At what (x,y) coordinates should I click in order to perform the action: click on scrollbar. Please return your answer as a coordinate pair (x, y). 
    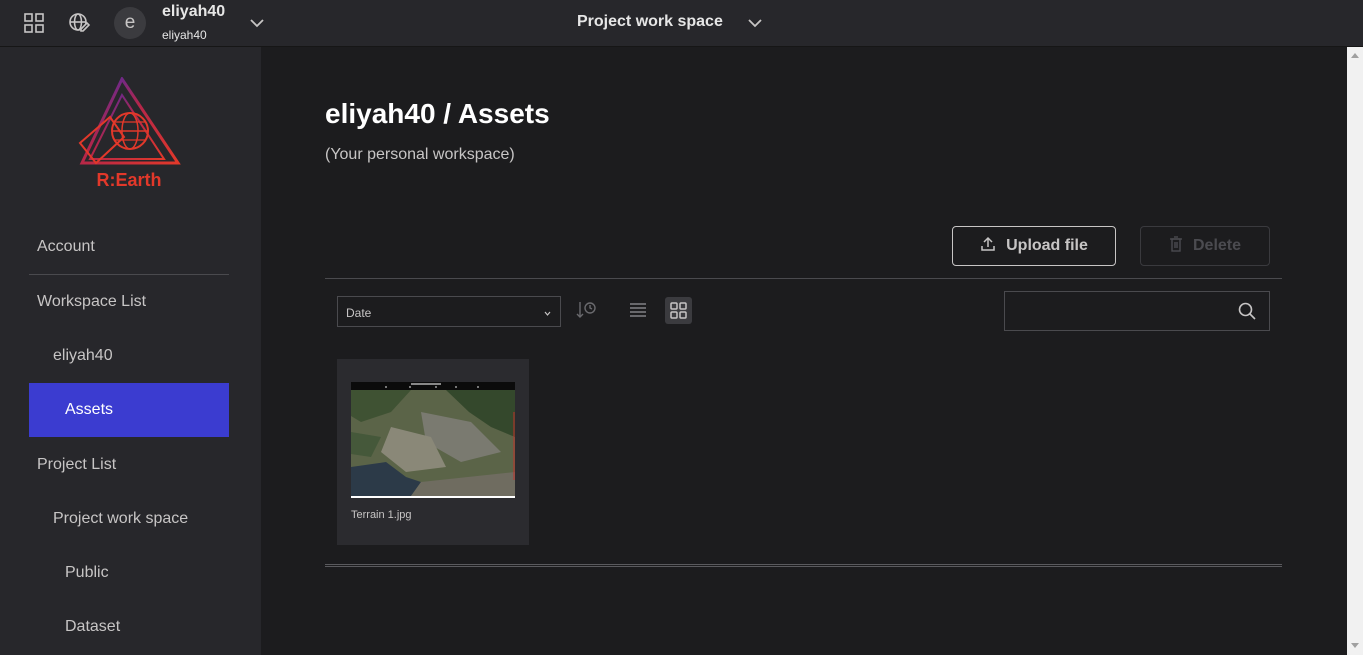
    Looking at the image, I should click on (1355, 351).